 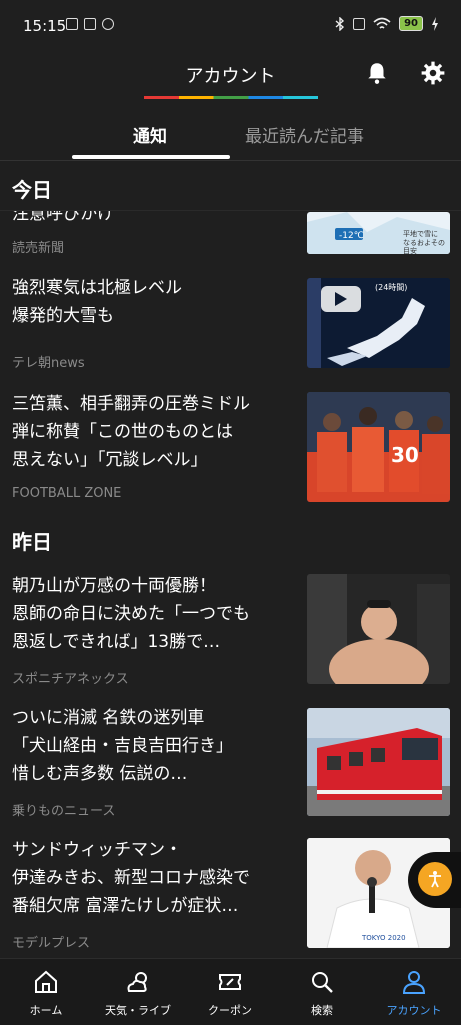 I want to click on sync-icon, so click(x=108, y=24).